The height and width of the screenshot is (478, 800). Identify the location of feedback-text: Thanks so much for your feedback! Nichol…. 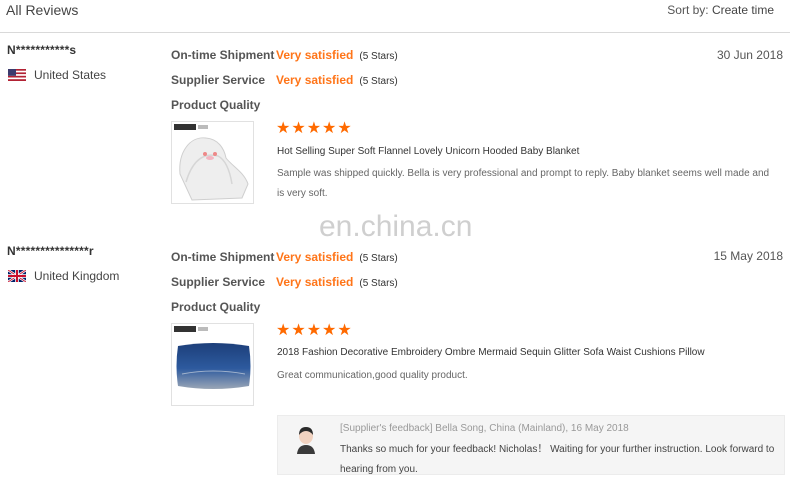
(557, 459).